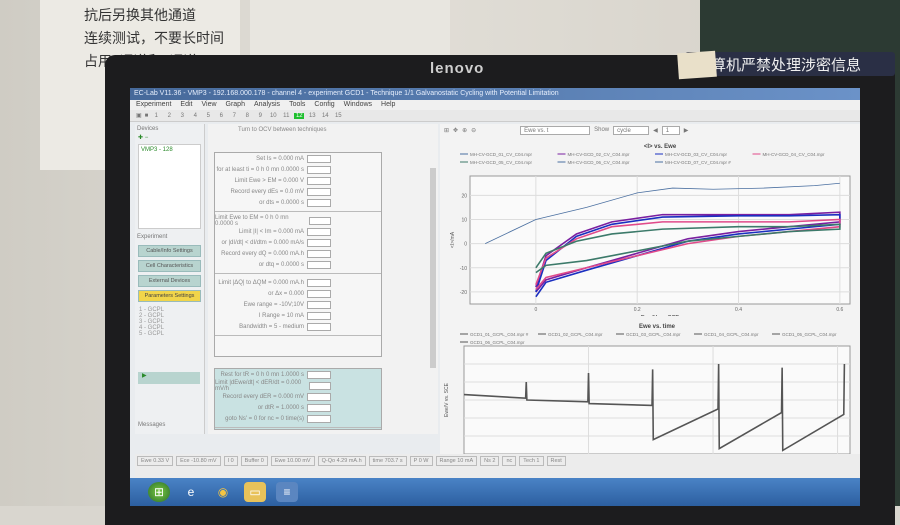  Describe the element at coordinates (809, 334) in the screenshot. I see `legend-entry: GCD1_05_GCPL_C04.mpr` at that location.